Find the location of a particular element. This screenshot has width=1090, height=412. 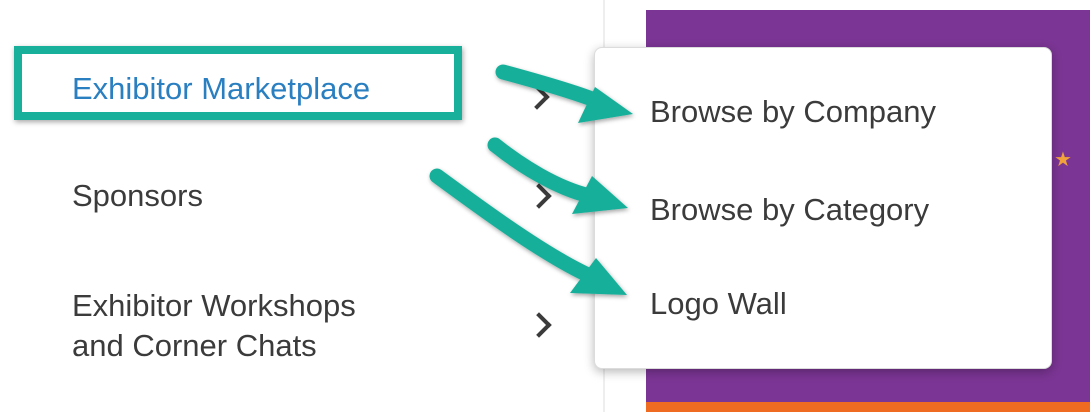

menu-item-label-line2: and Corner Chats is located at coordinates (194, 345).